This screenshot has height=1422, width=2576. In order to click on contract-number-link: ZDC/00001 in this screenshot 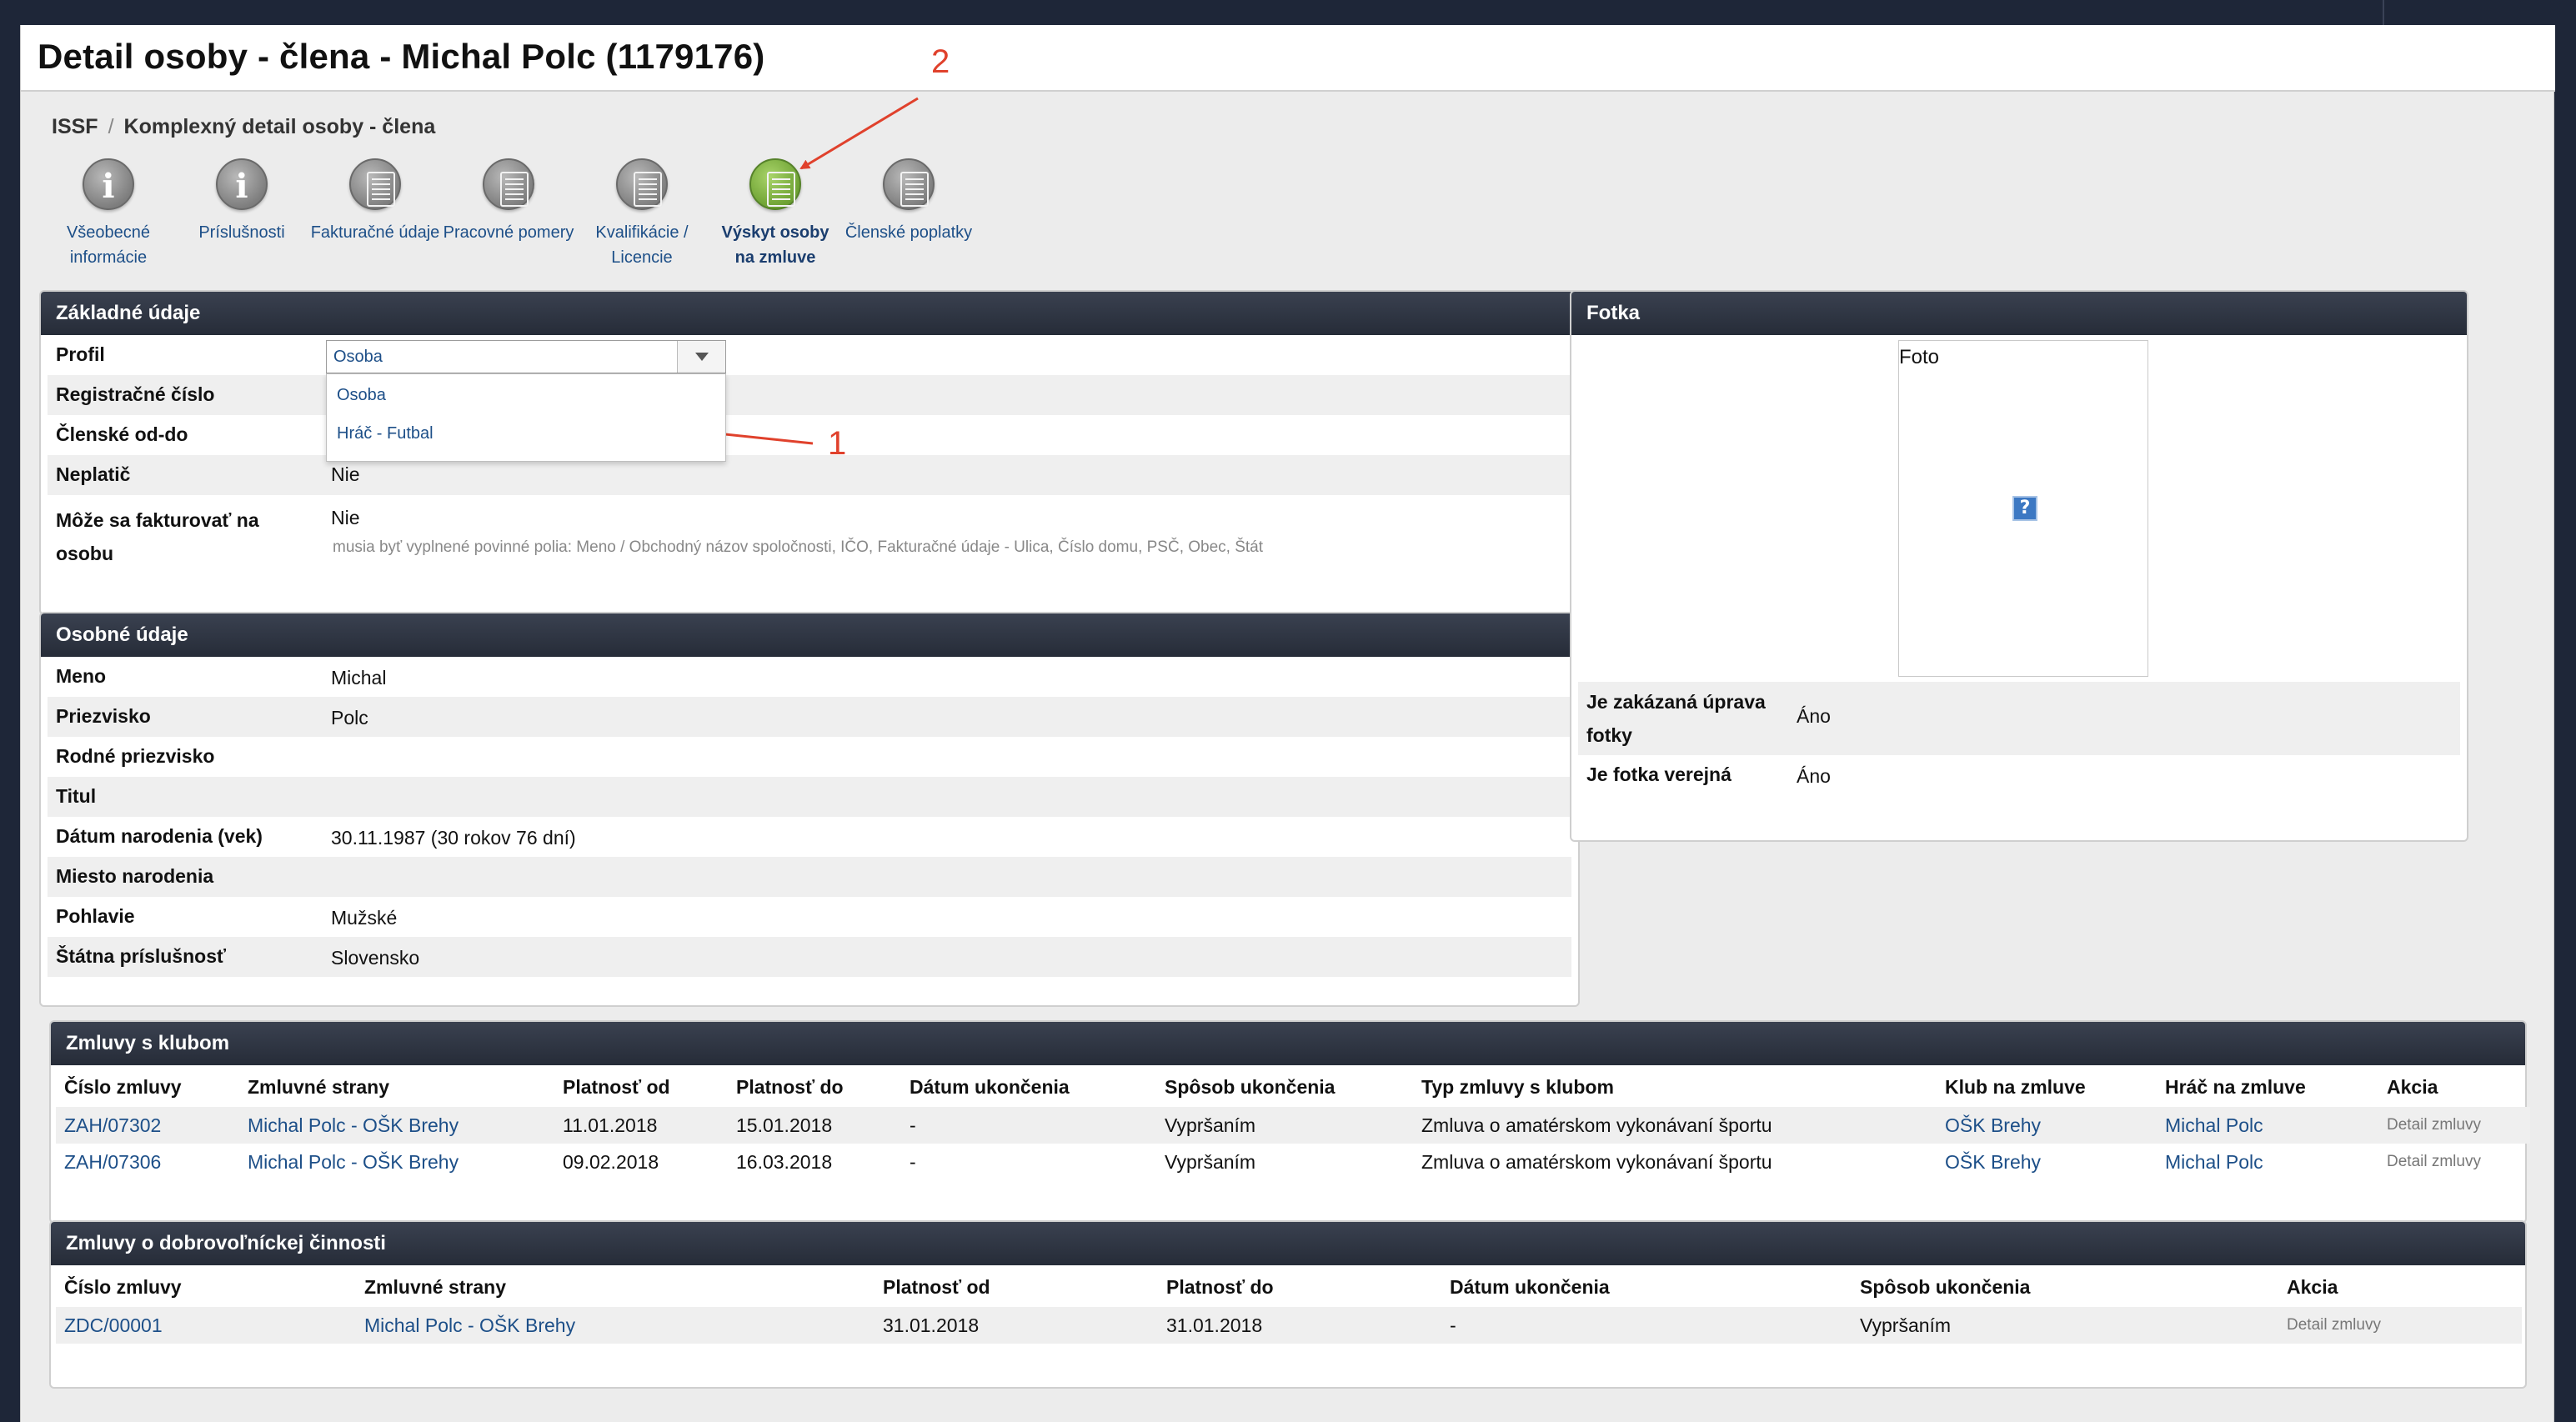, I will do `click(206, 1326)`.